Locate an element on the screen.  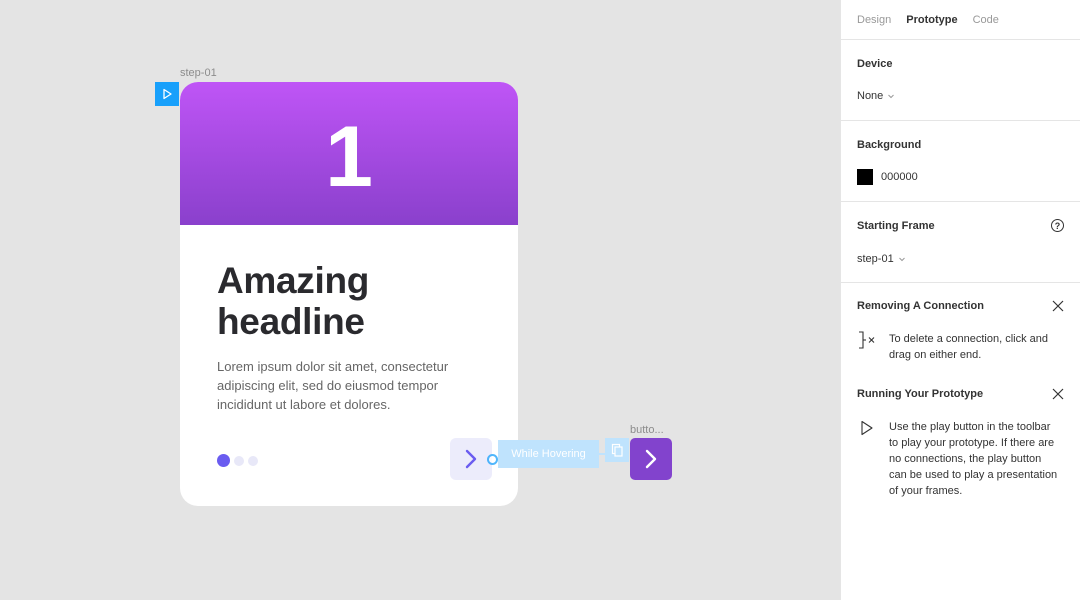
card-next-button is located at coordinates (471, 459).